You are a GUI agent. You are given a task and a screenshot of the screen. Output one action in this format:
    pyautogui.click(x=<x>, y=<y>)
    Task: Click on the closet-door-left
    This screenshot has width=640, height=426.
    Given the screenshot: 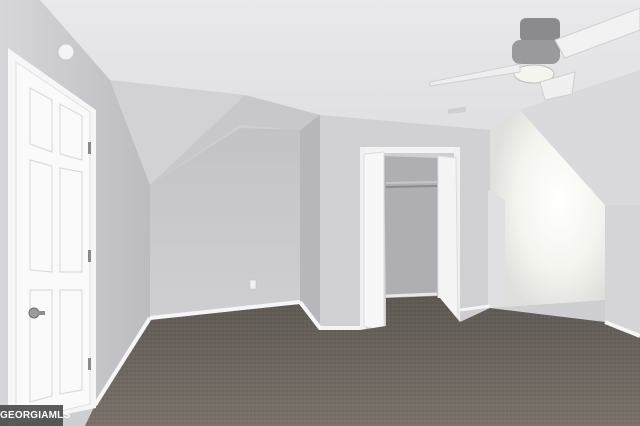 What is the action you would take?
    pyautogui.click(x=374, y=242)
    